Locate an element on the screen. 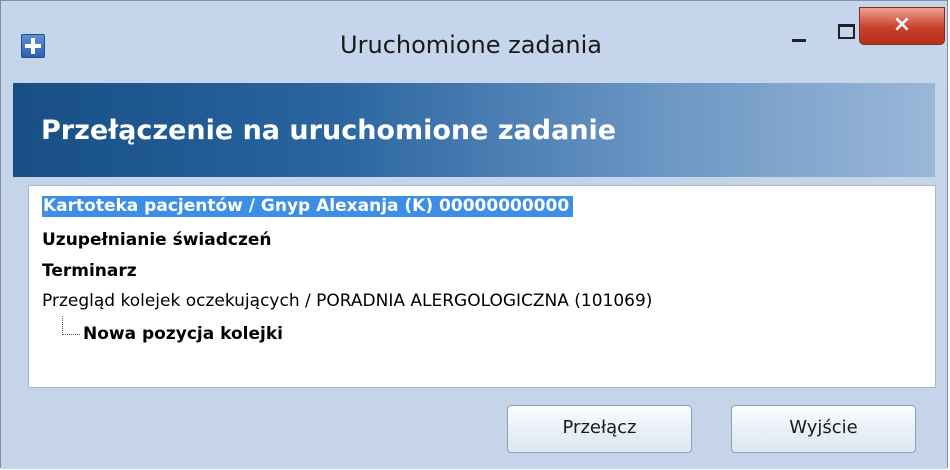 This screenshot has width=950, height=470. window-title: Uruchomione zadania is located at coordinates (471, 45).